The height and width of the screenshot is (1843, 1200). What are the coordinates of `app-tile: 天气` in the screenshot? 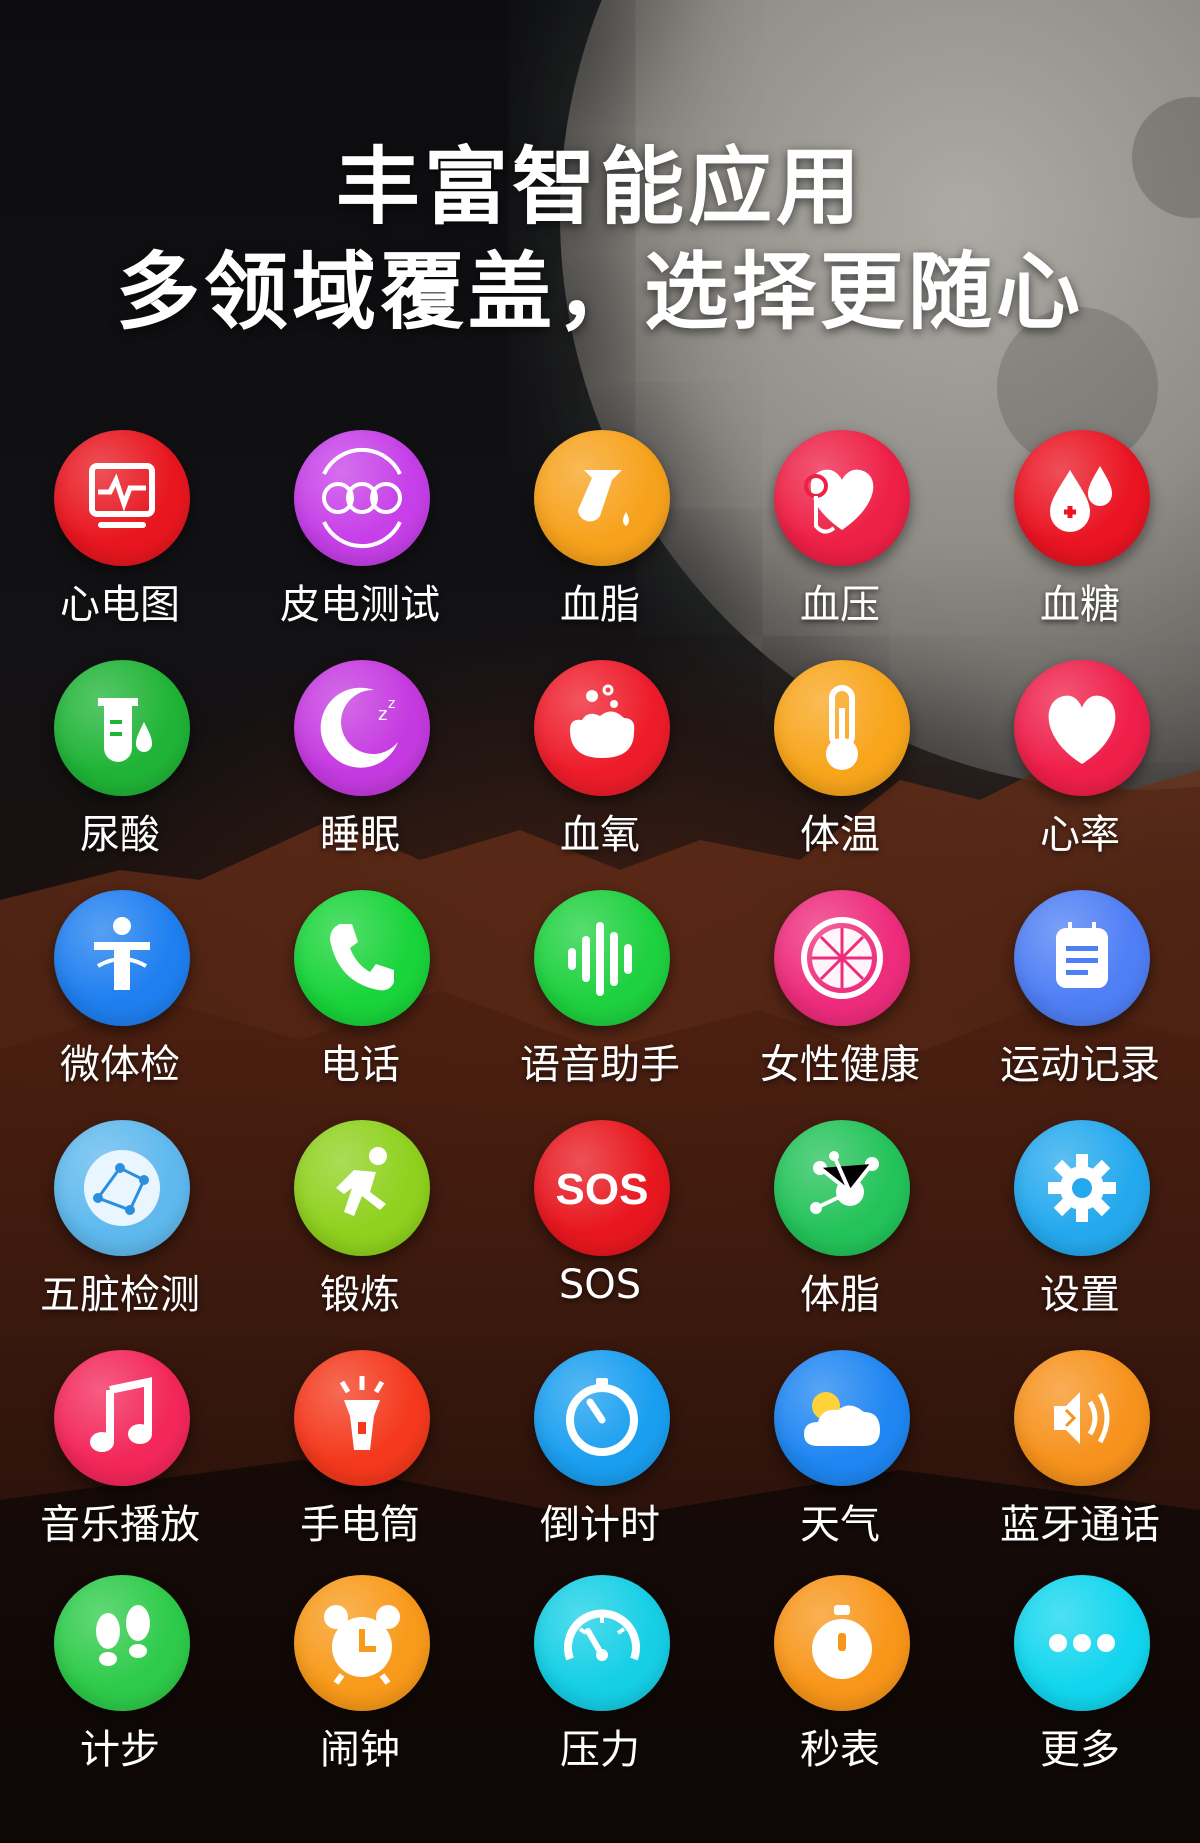 It's located at (840, 1460).